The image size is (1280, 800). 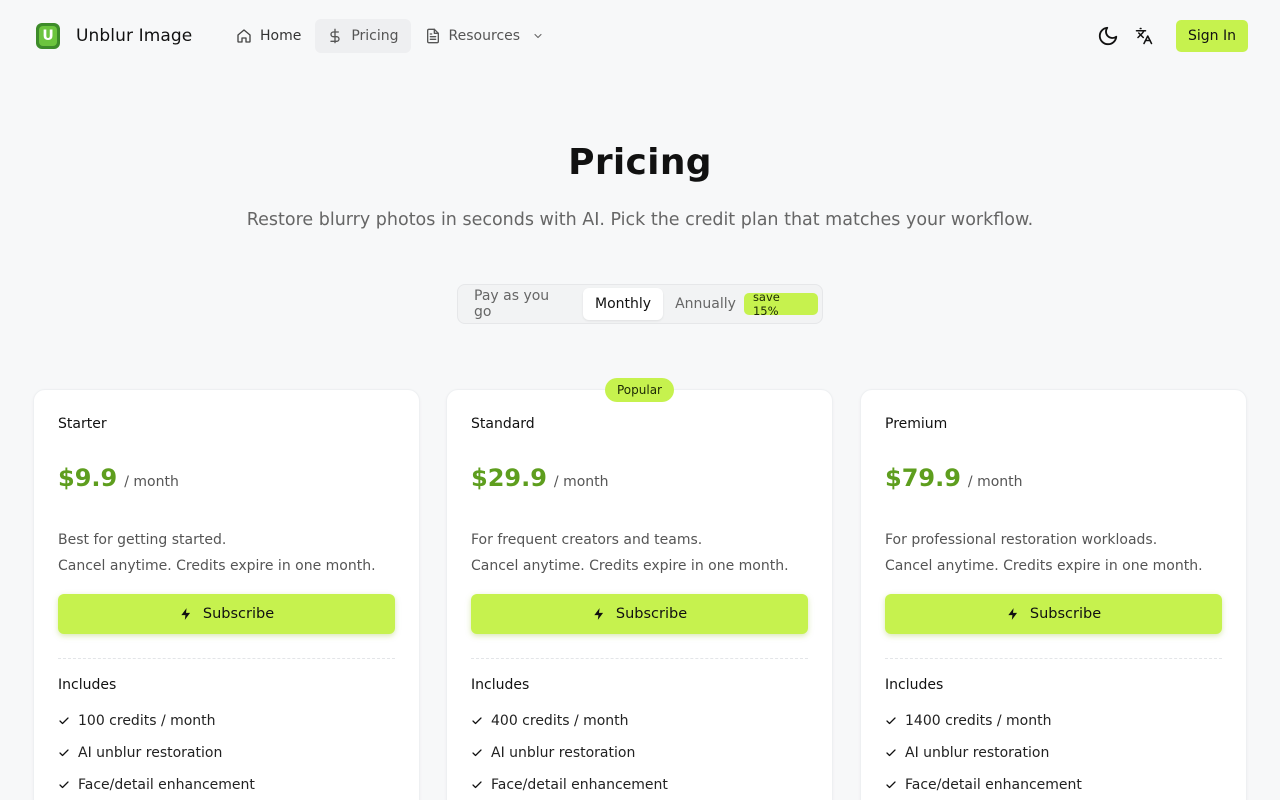 What do you see at coordinates (1170, 36) in the screenshot?
I see `header-actions: Sign In` at bounding box center [1170, 36].